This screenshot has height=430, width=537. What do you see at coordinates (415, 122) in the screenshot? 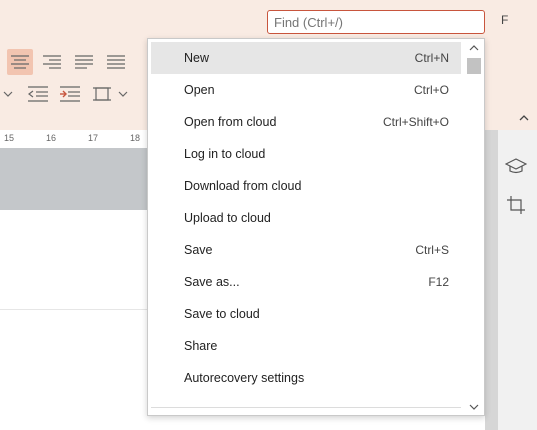
I see `menu-item-shortcut: Ctrl+Shift+O` at bounding box center [415, 122].